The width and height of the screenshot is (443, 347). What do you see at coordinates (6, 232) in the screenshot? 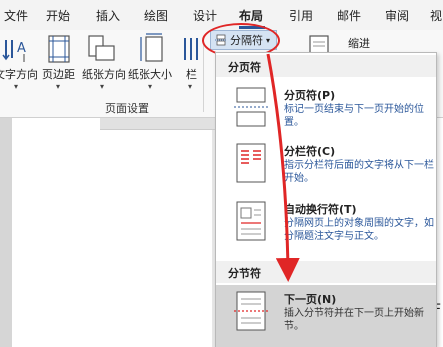
I see `document-gutter` at bounding box center [6, 232].